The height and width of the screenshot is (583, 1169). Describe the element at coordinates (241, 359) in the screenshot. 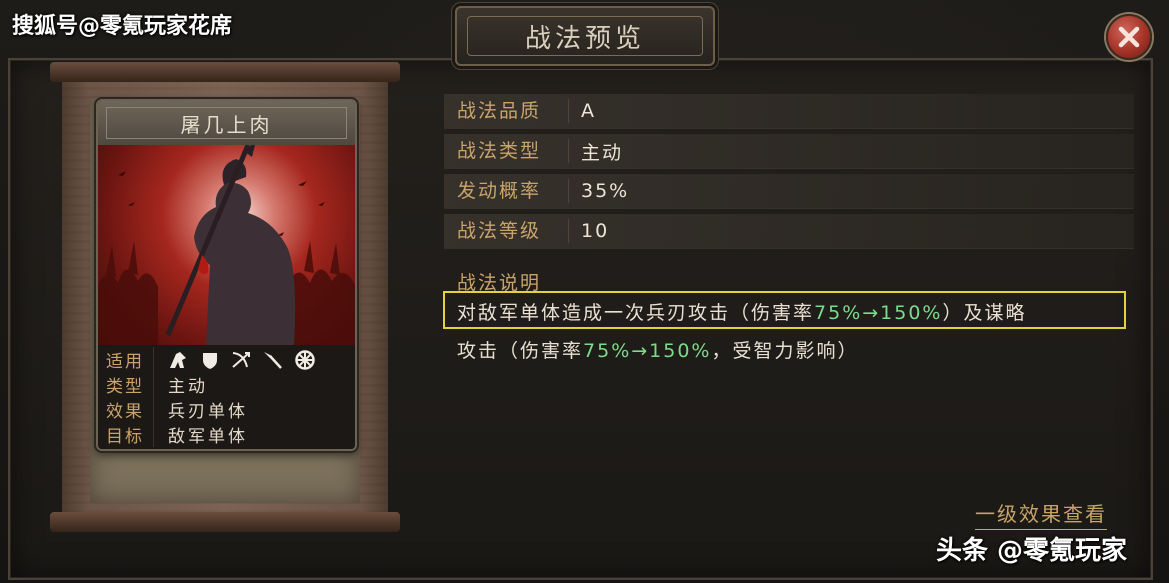

I see `archer-icon` at that location.